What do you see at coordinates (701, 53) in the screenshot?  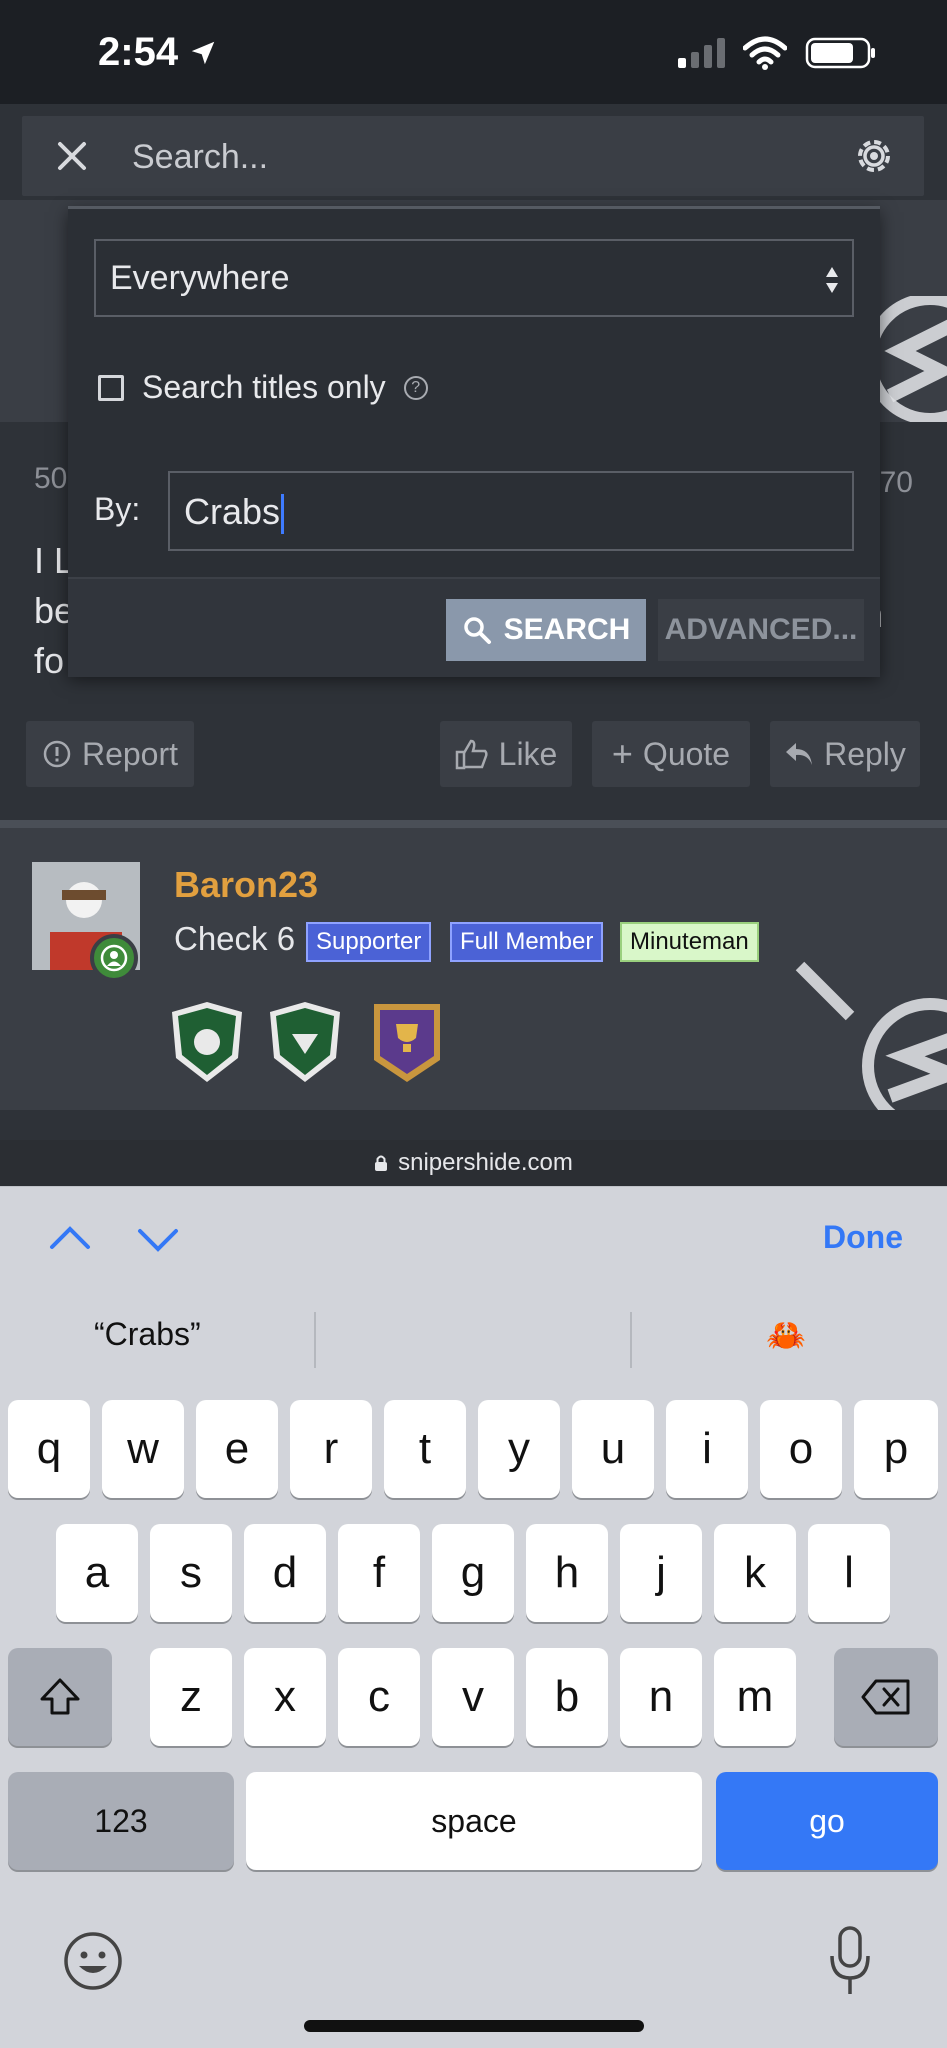 I see `cellular-signal-icon` at bounding box center [701, 53].